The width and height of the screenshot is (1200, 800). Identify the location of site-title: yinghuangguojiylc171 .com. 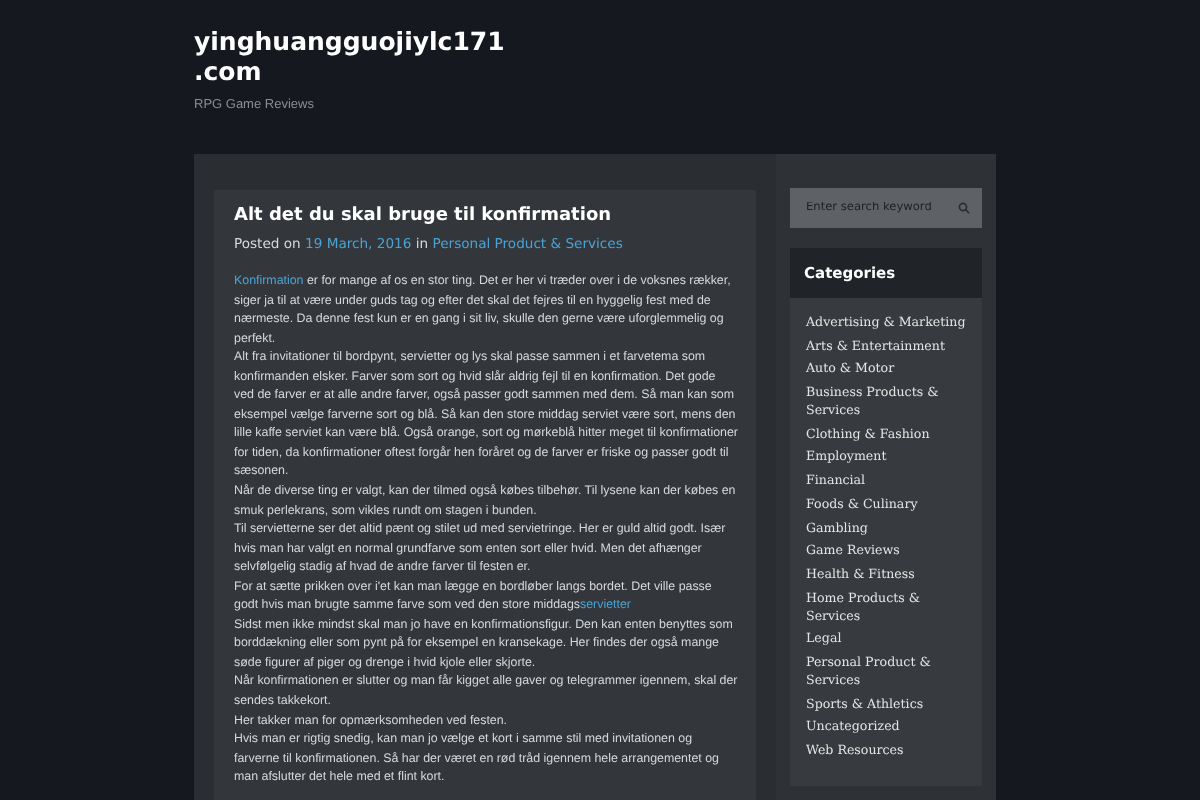
(595, 56).